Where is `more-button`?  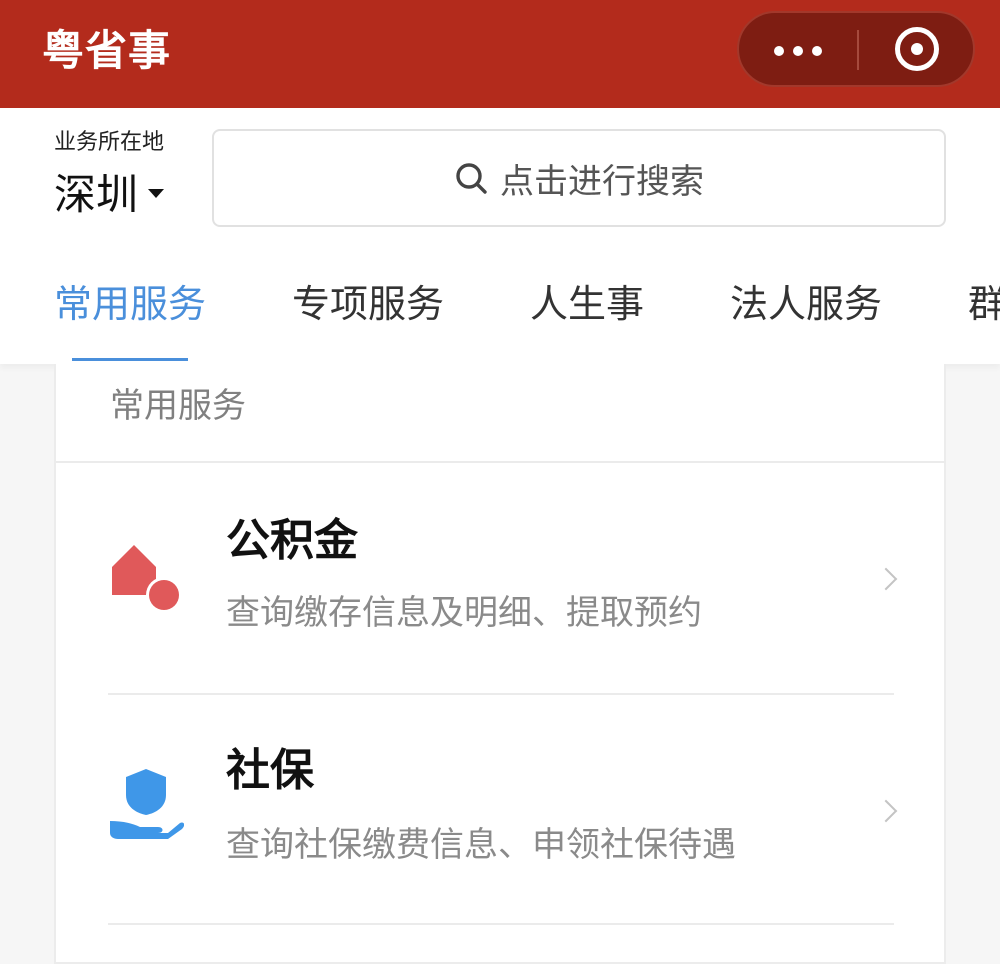 more-button is located at coordinates (798, 49).